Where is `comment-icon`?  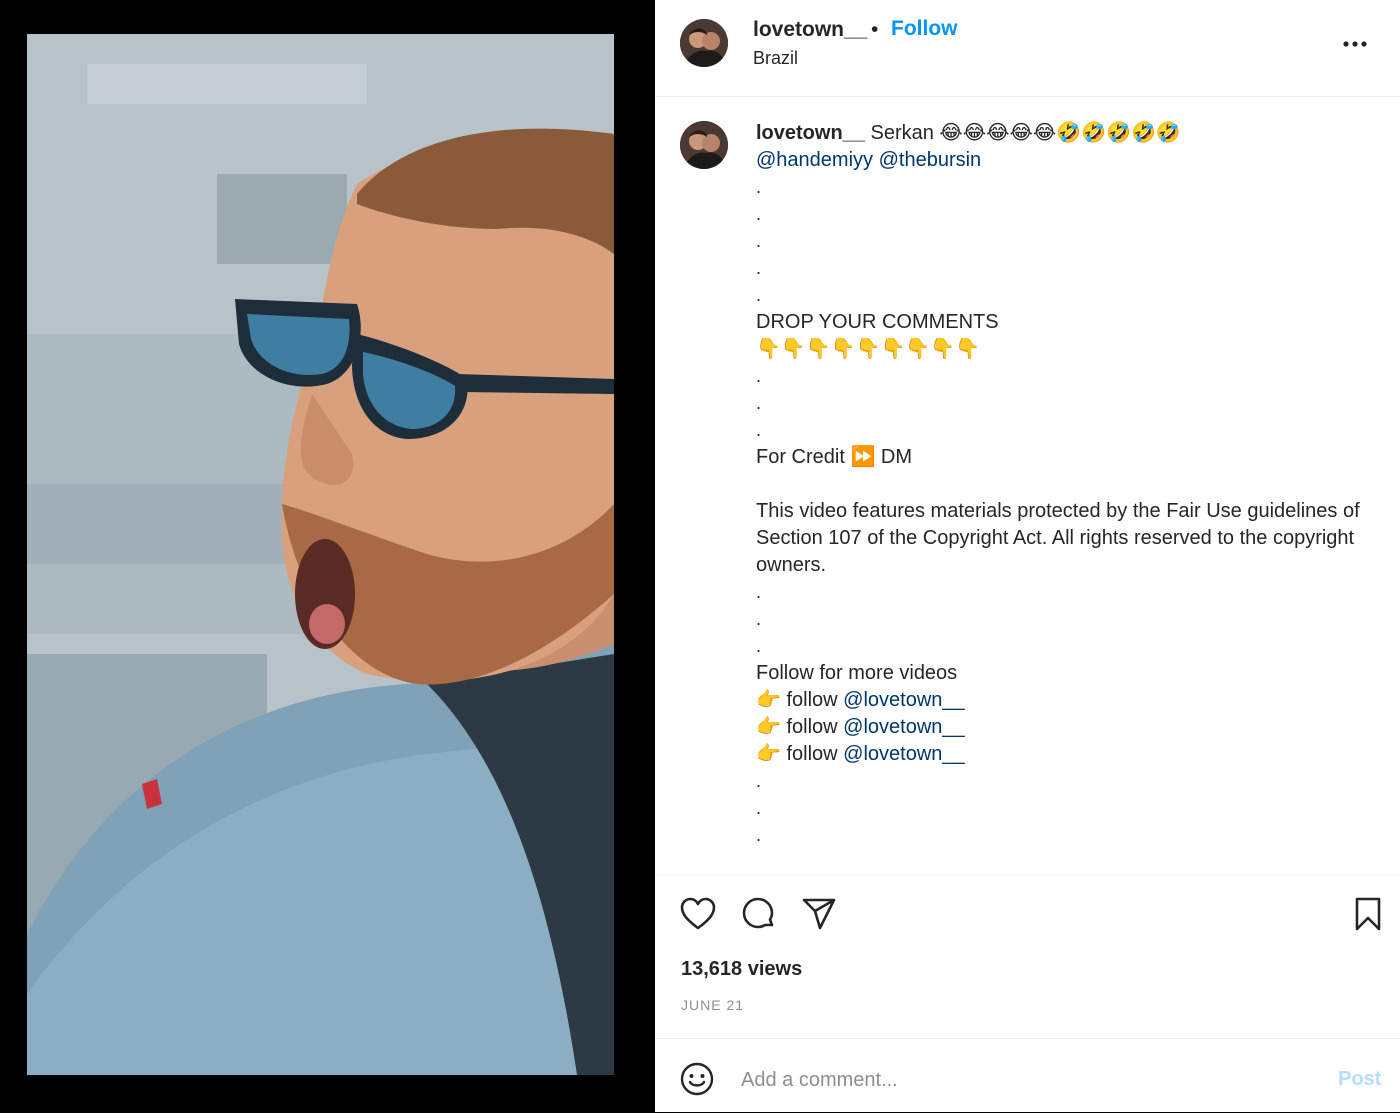
comment-icon is located at coordinates (758, 914).